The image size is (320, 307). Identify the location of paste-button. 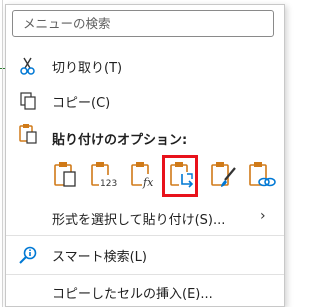
(66, 175).